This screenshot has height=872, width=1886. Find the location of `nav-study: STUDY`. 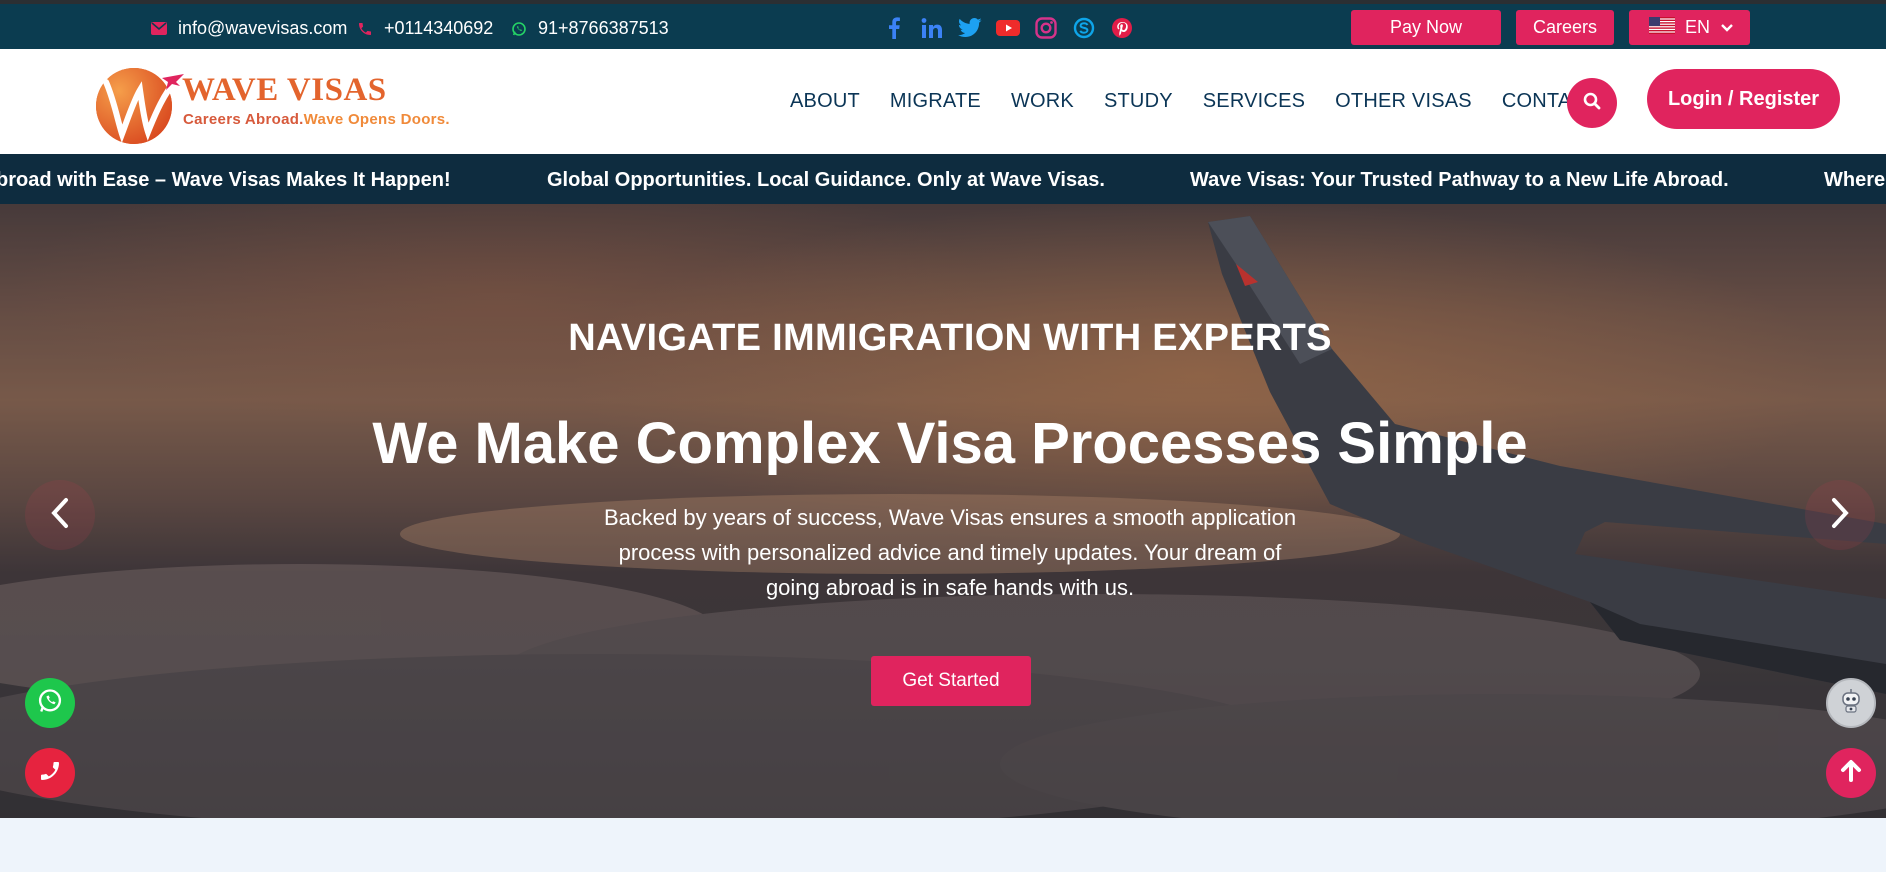

nav-study: STUDY is located at coordinates (1138, 101).